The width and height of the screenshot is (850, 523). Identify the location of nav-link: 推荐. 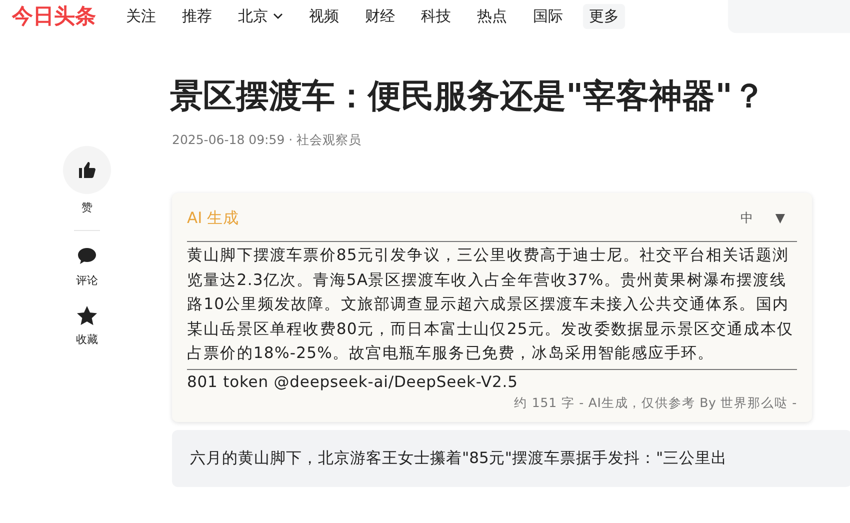
(197, 16).